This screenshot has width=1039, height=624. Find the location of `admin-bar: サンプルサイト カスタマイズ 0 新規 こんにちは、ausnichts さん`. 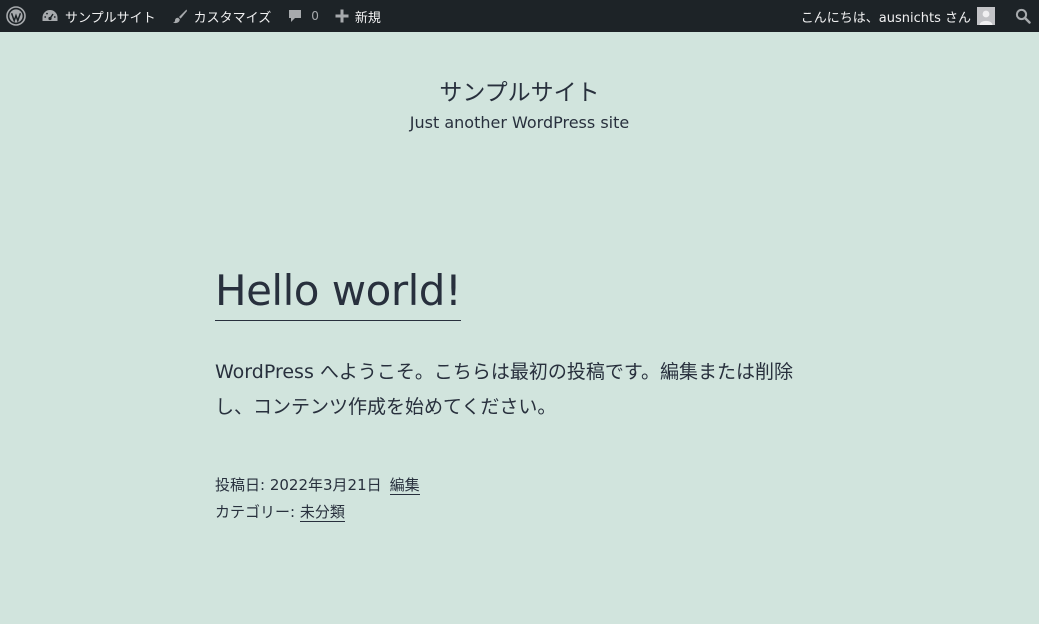

admin-bar: サンプルサイト カスタマイズ 0 新規 こんにちは、ausnichts さん is located at coordinates (519, 16).